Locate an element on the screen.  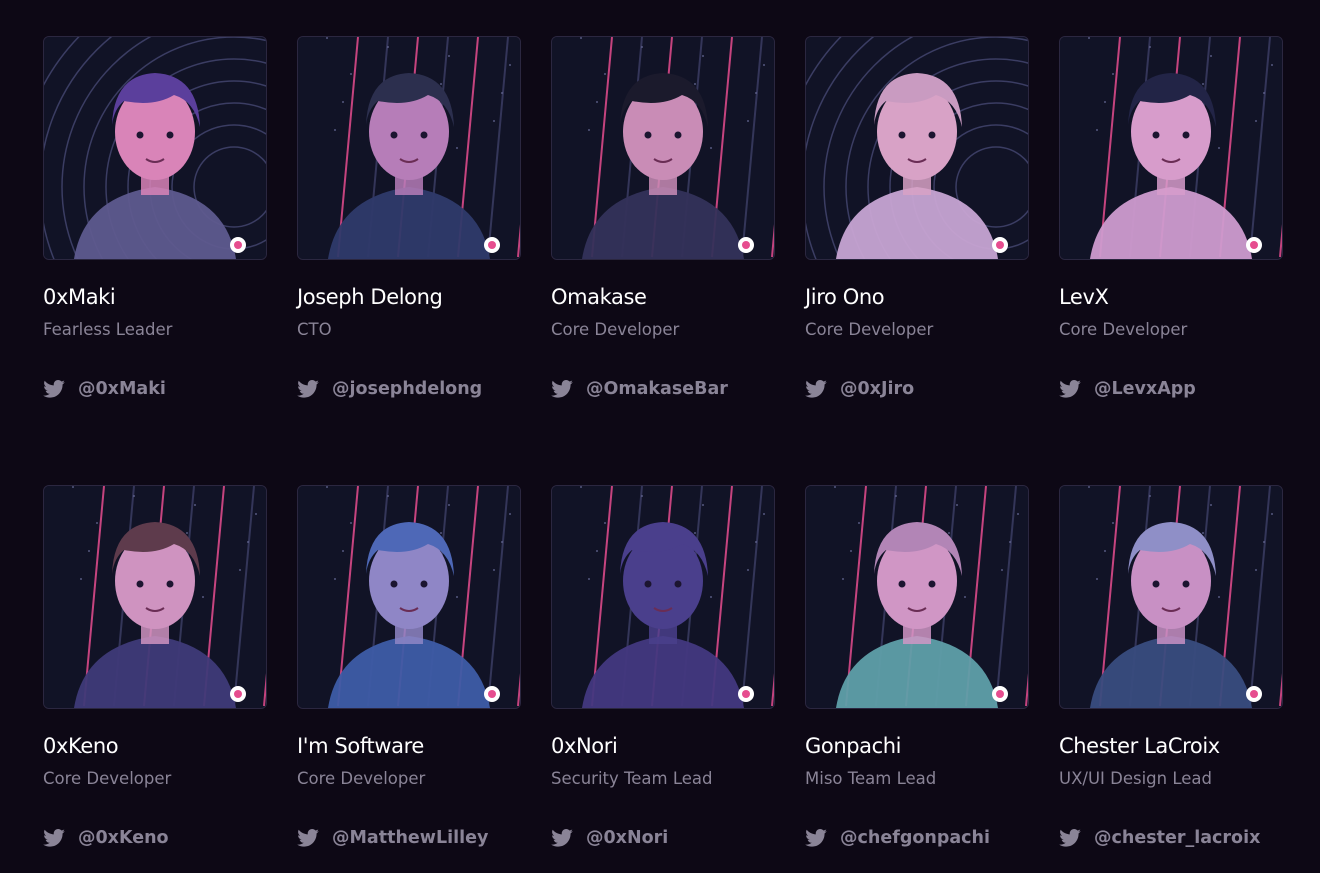
member-role: Security Team Lead is located at coordinates (632, 778).